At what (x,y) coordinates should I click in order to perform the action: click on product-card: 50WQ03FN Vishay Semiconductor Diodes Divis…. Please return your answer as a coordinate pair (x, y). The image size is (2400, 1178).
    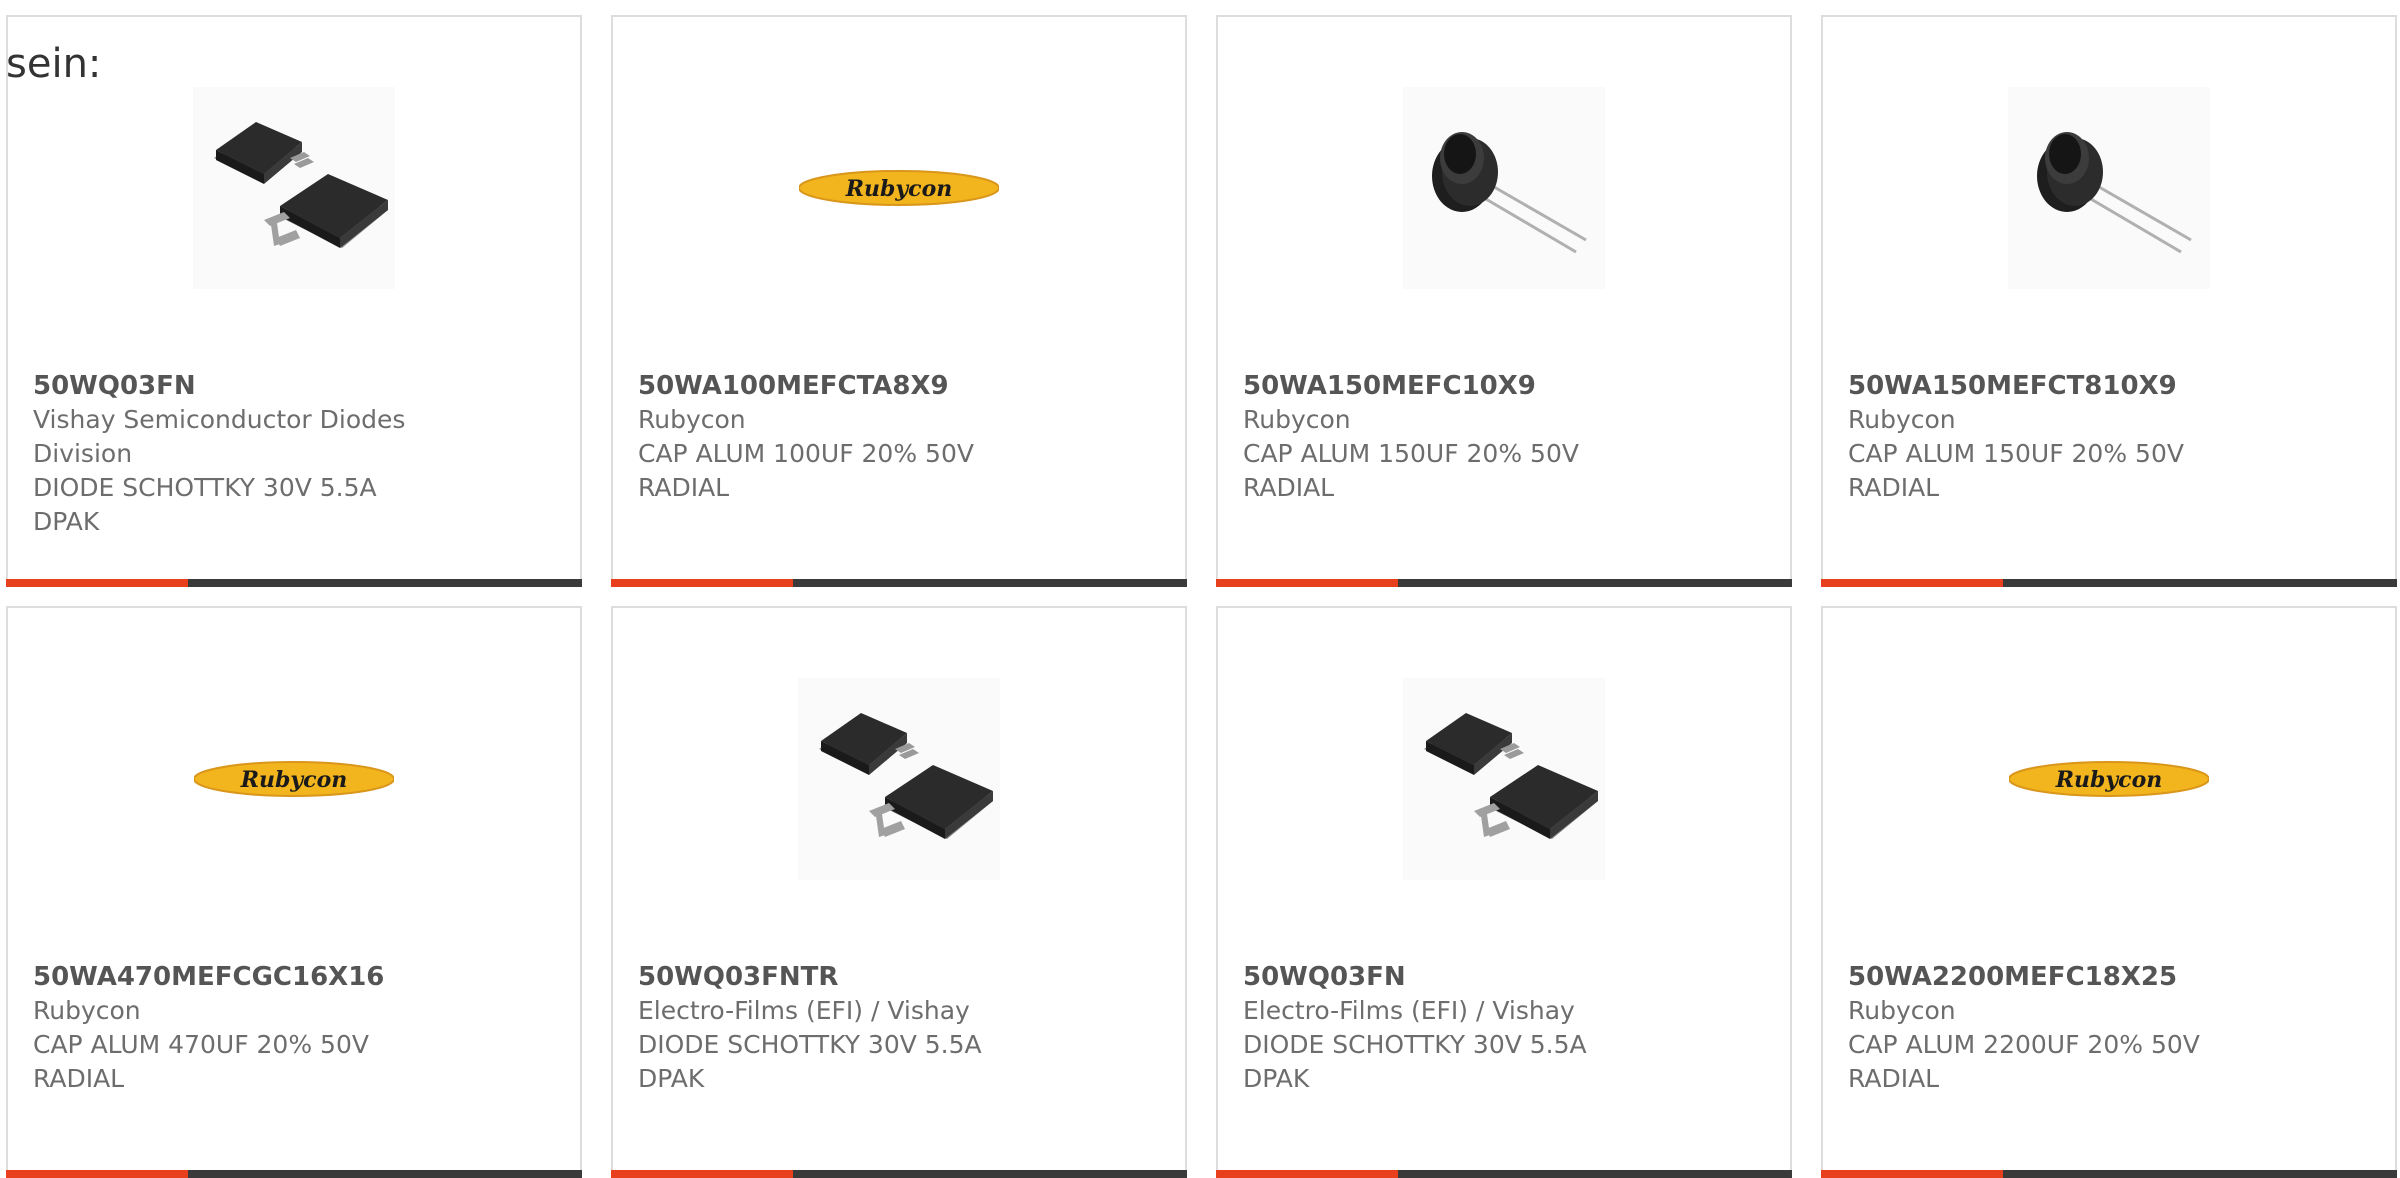
    Looking at the image, I should click on (294, 301).